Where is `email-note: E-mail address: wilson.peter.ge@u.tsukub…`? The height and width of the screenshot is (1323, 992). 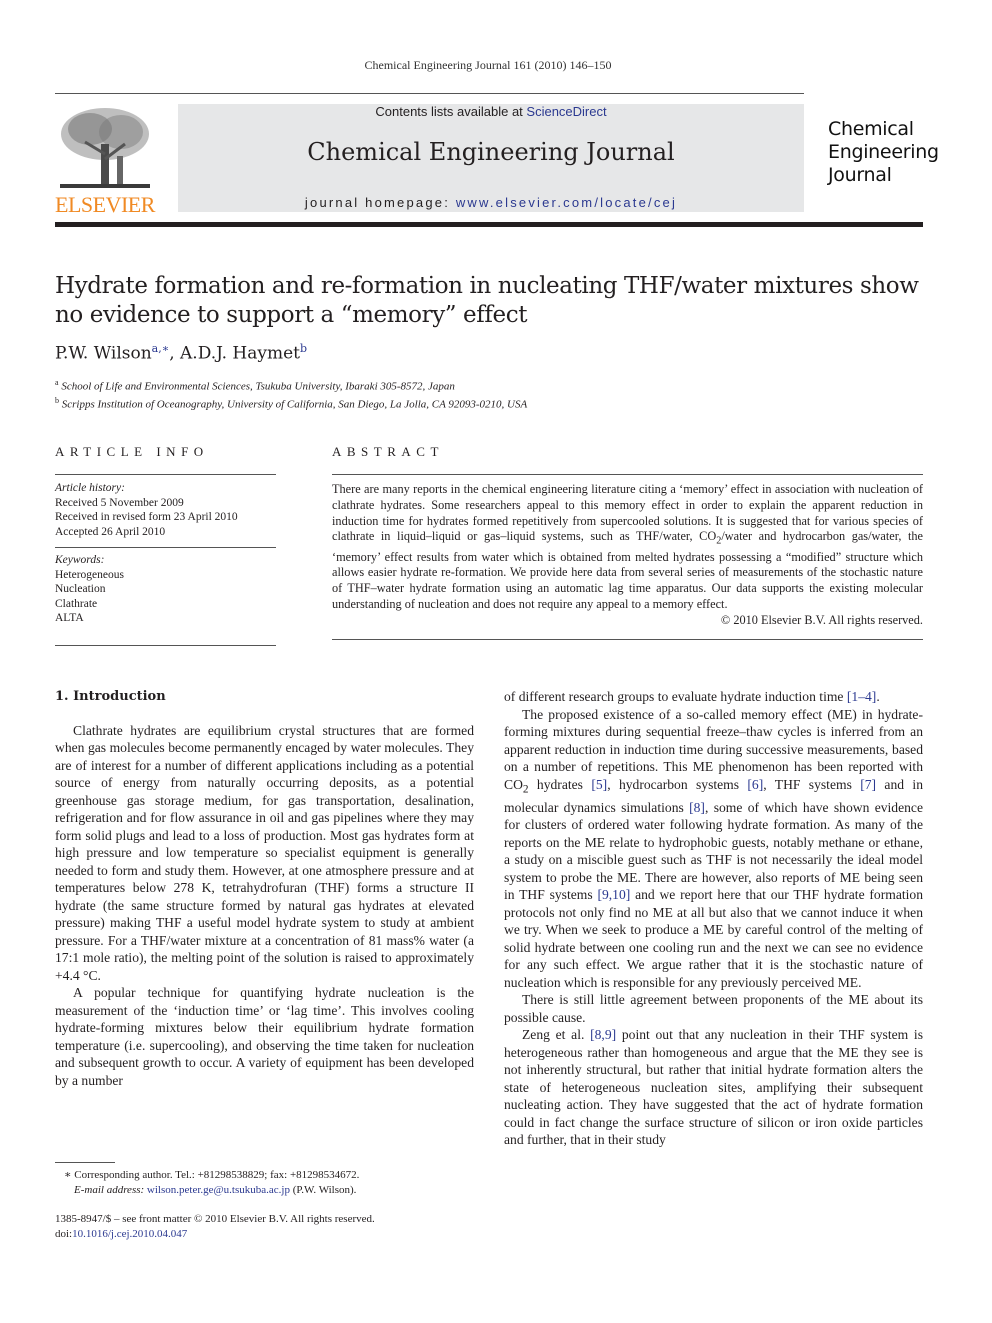 email-note: E-mail address: wilson.peter.ge@u.tsukub… is located at coordinates (215, 1190).